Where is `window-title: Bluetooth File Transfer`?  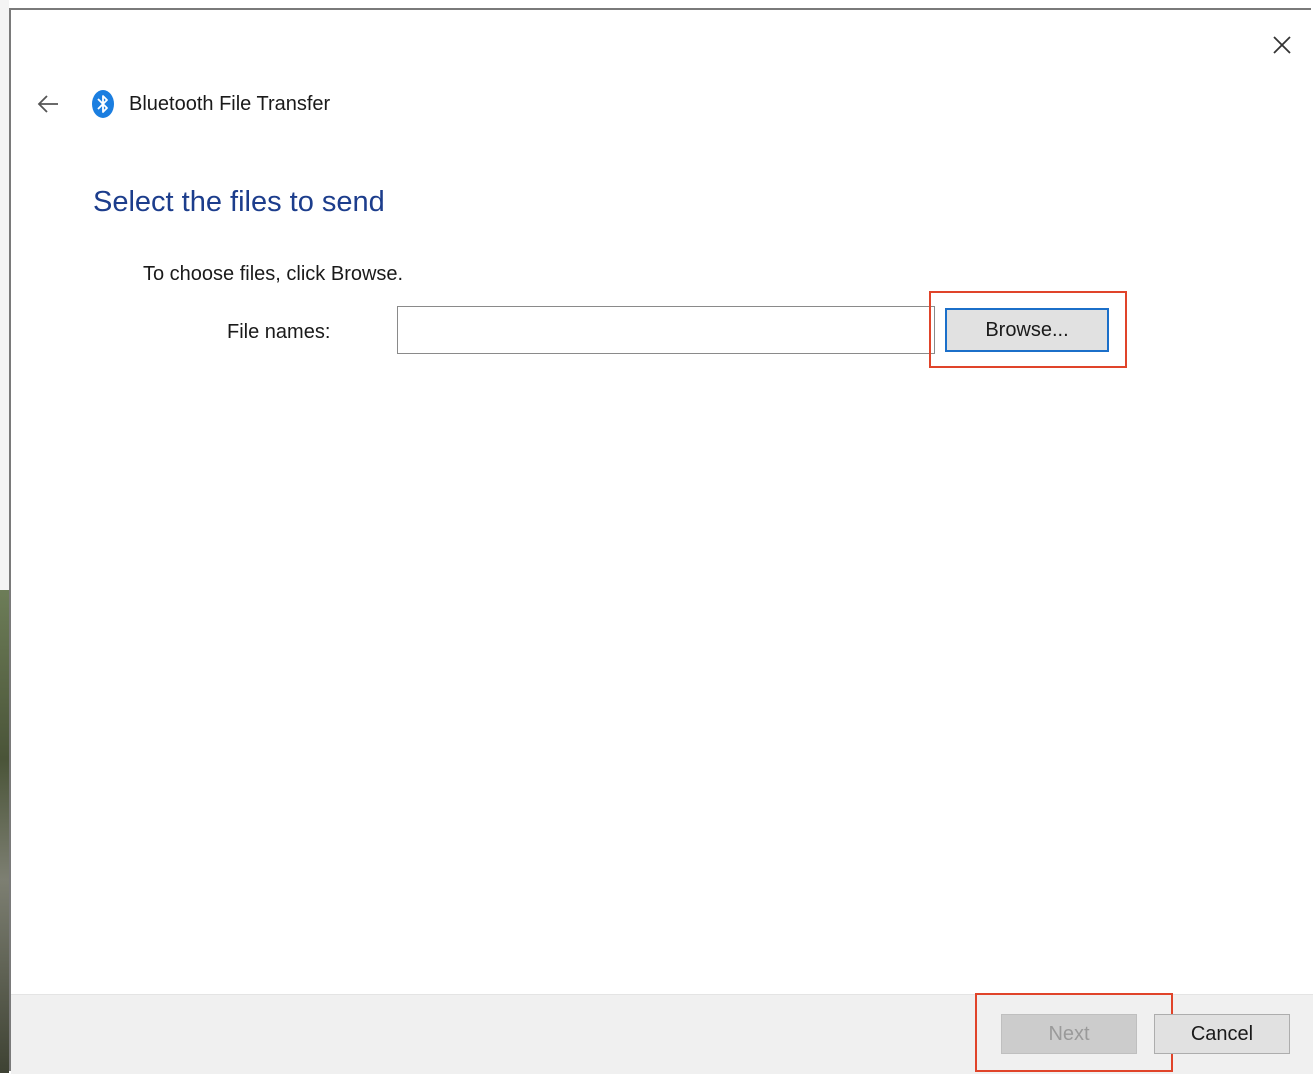 window-title: Bluetooth File Transfer is located at coordinates (230, 104).